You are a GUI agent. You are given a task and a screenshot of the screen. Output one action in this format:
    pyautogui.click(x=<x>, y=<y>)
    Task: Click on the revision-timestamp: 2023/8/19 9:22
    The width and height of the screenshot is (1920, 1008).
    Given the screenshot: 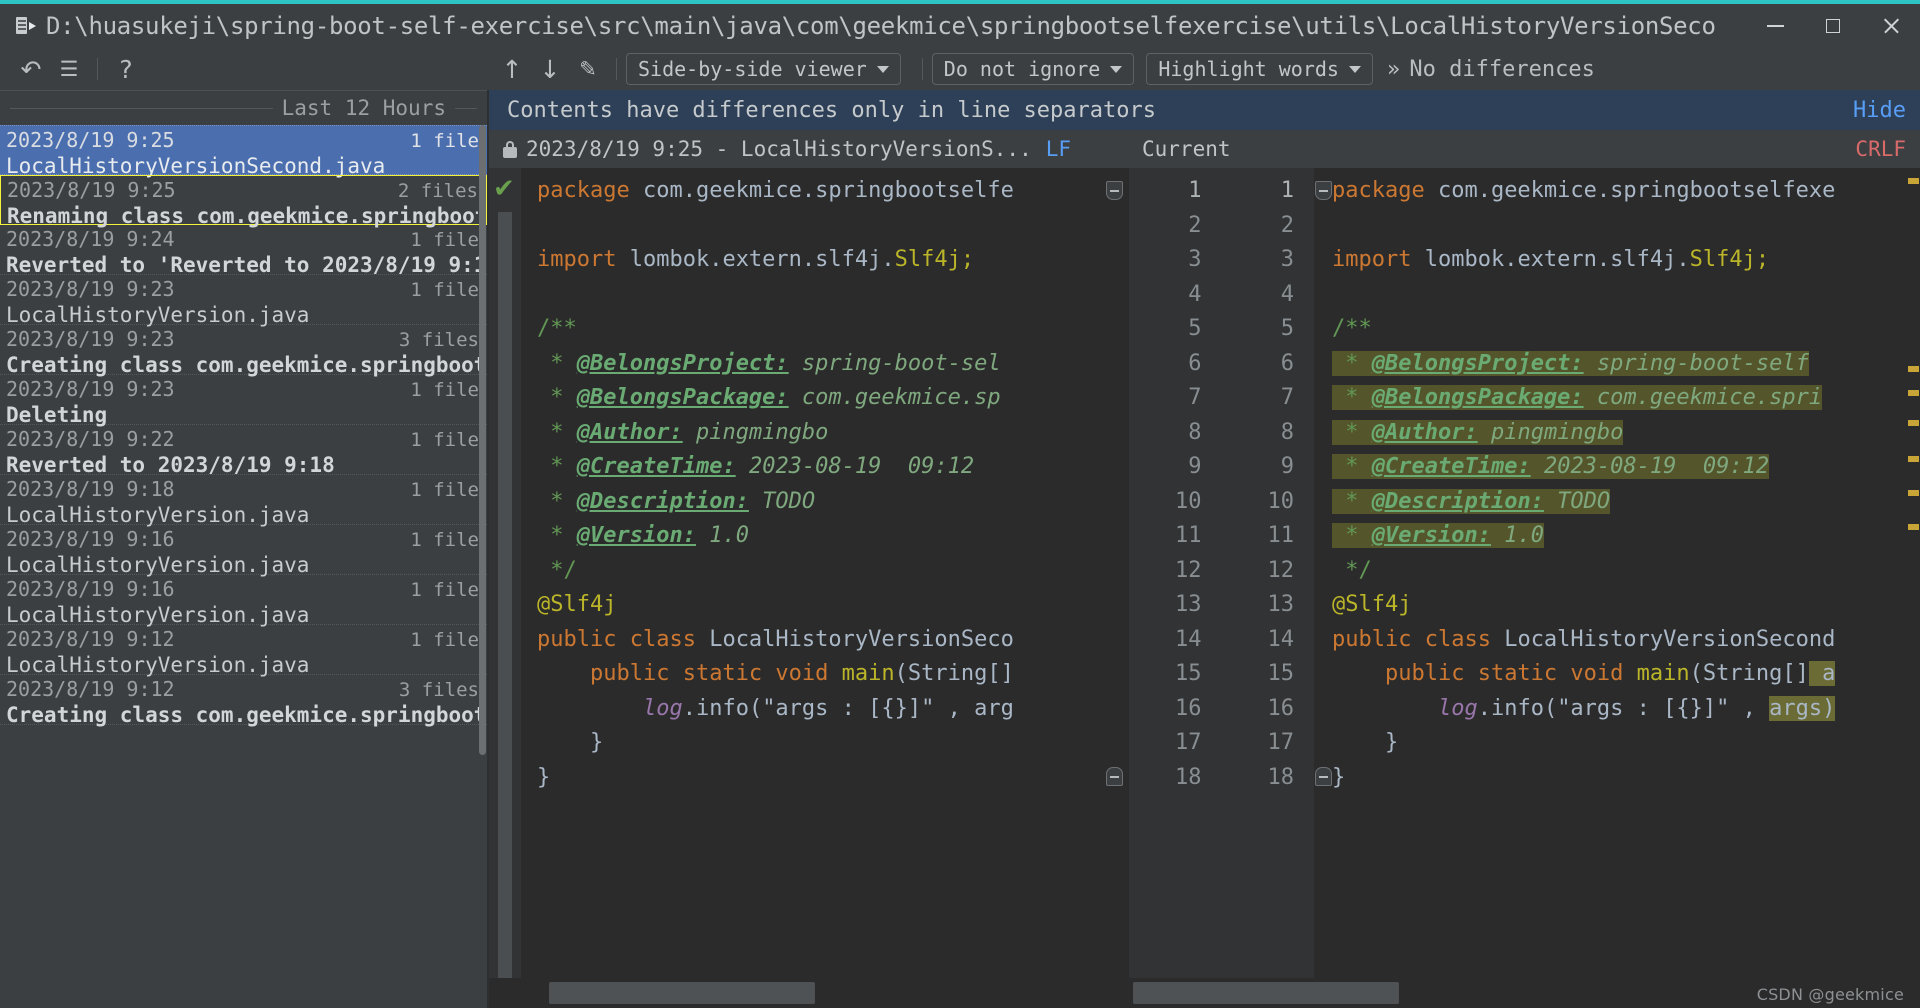 What is the action you would take?
    pyautogui.click(x=90, y=439)
    